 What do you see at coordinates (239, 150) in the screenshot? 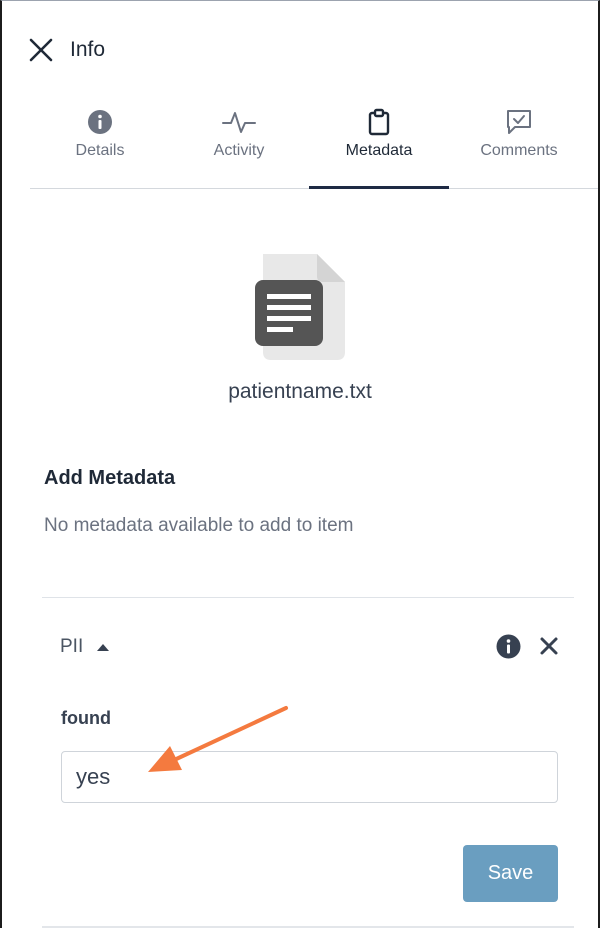
I see `tab-activity-label: Activity` at bounding box center [239, 150].